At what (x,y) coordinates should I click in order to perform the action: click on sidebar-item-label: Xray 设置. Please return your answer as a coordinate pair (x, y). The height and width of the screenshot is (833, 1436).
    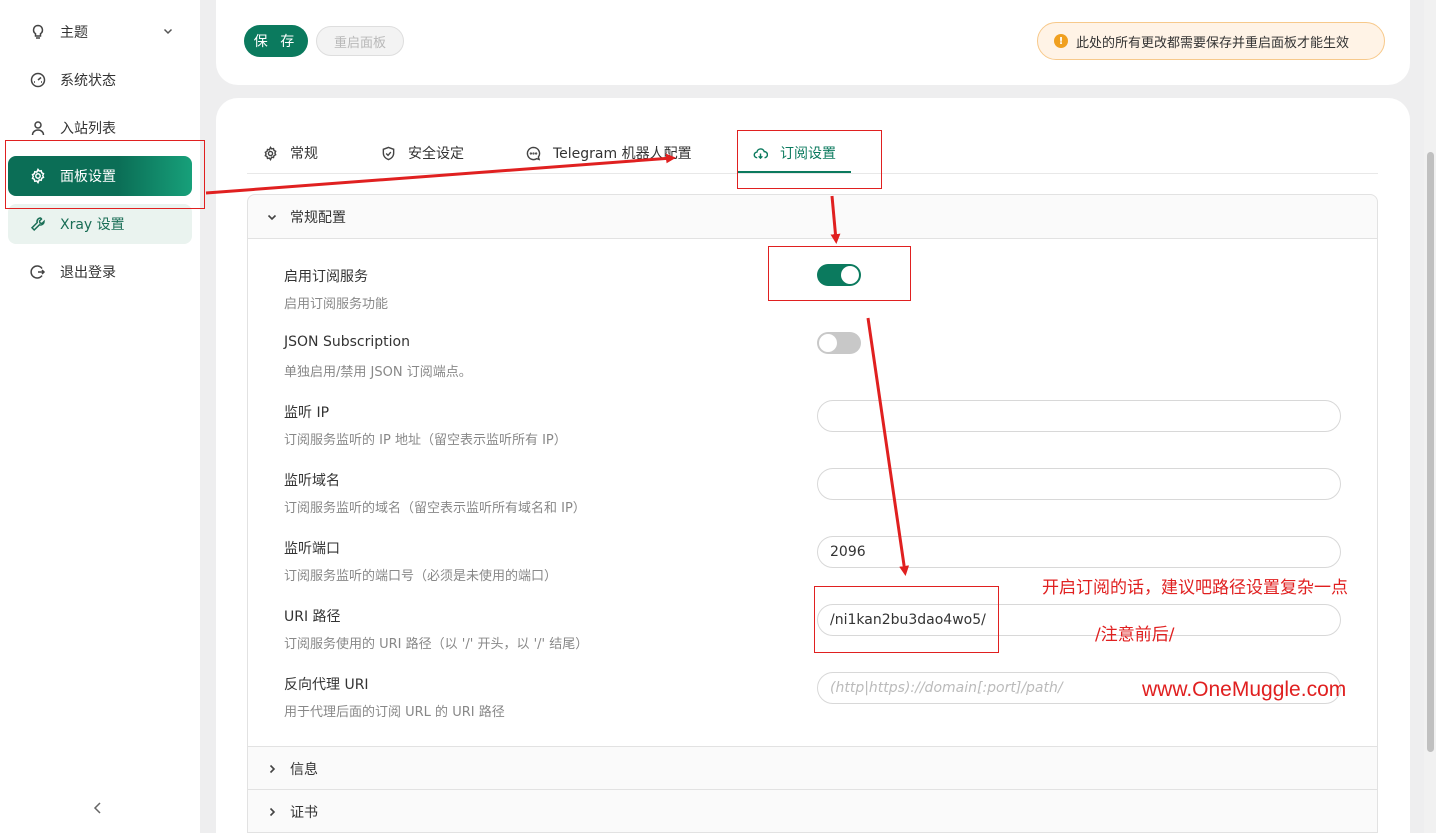
    Looking at the image, I should click on (92, 225).